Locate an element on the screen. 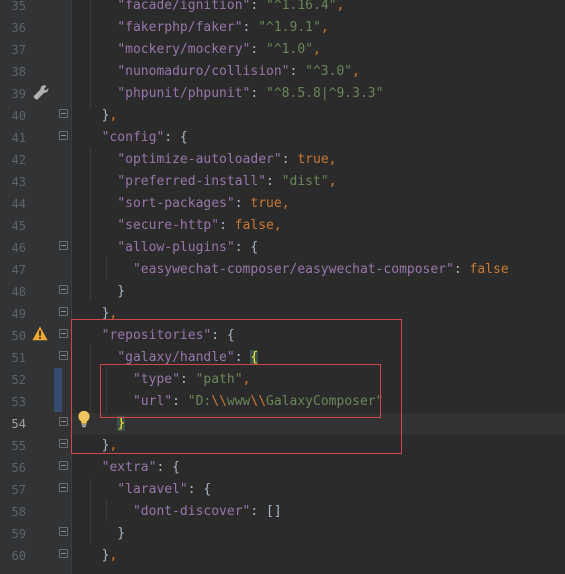 This screenshot has width=565, height=574. line-number: 56 is located at coordinates (18, 468).